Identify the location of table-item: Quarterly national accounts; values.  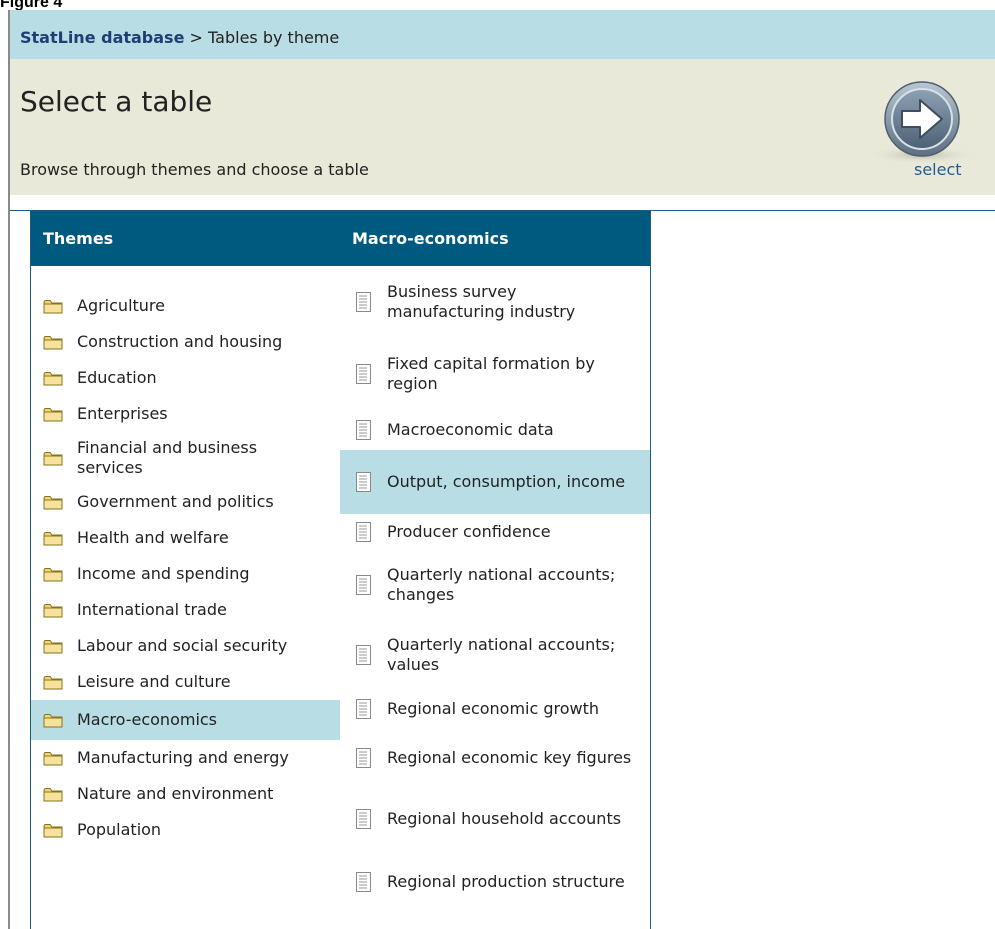
(495, 655).